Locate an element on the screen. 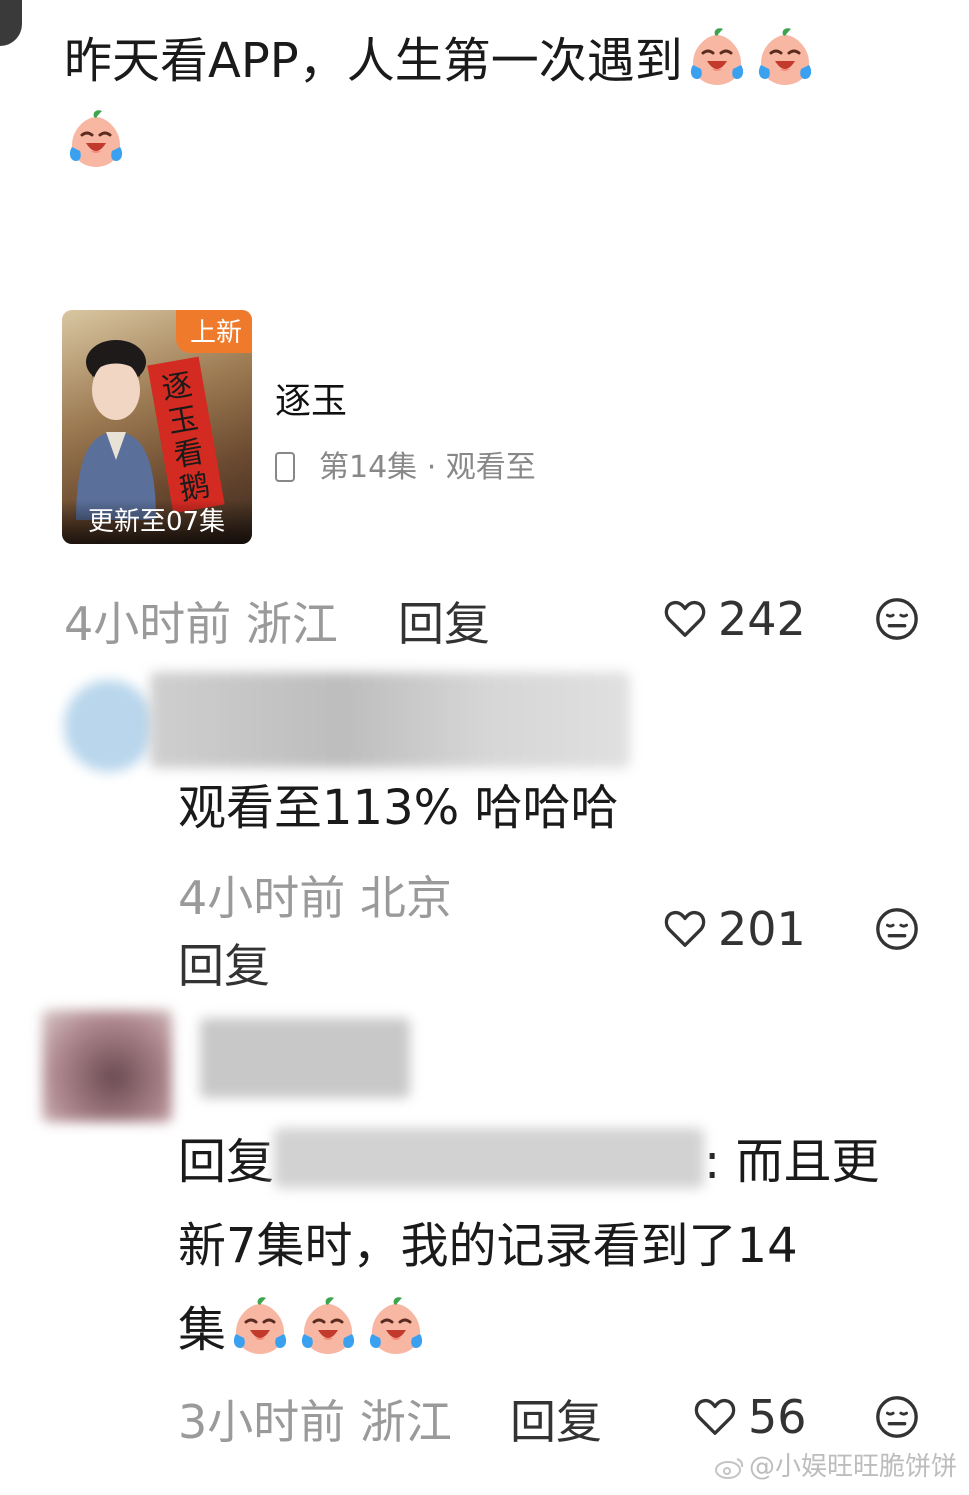 The width and height of the screenshot is (969, 1495). like-count: 242 is located at coordinates (762, 619).